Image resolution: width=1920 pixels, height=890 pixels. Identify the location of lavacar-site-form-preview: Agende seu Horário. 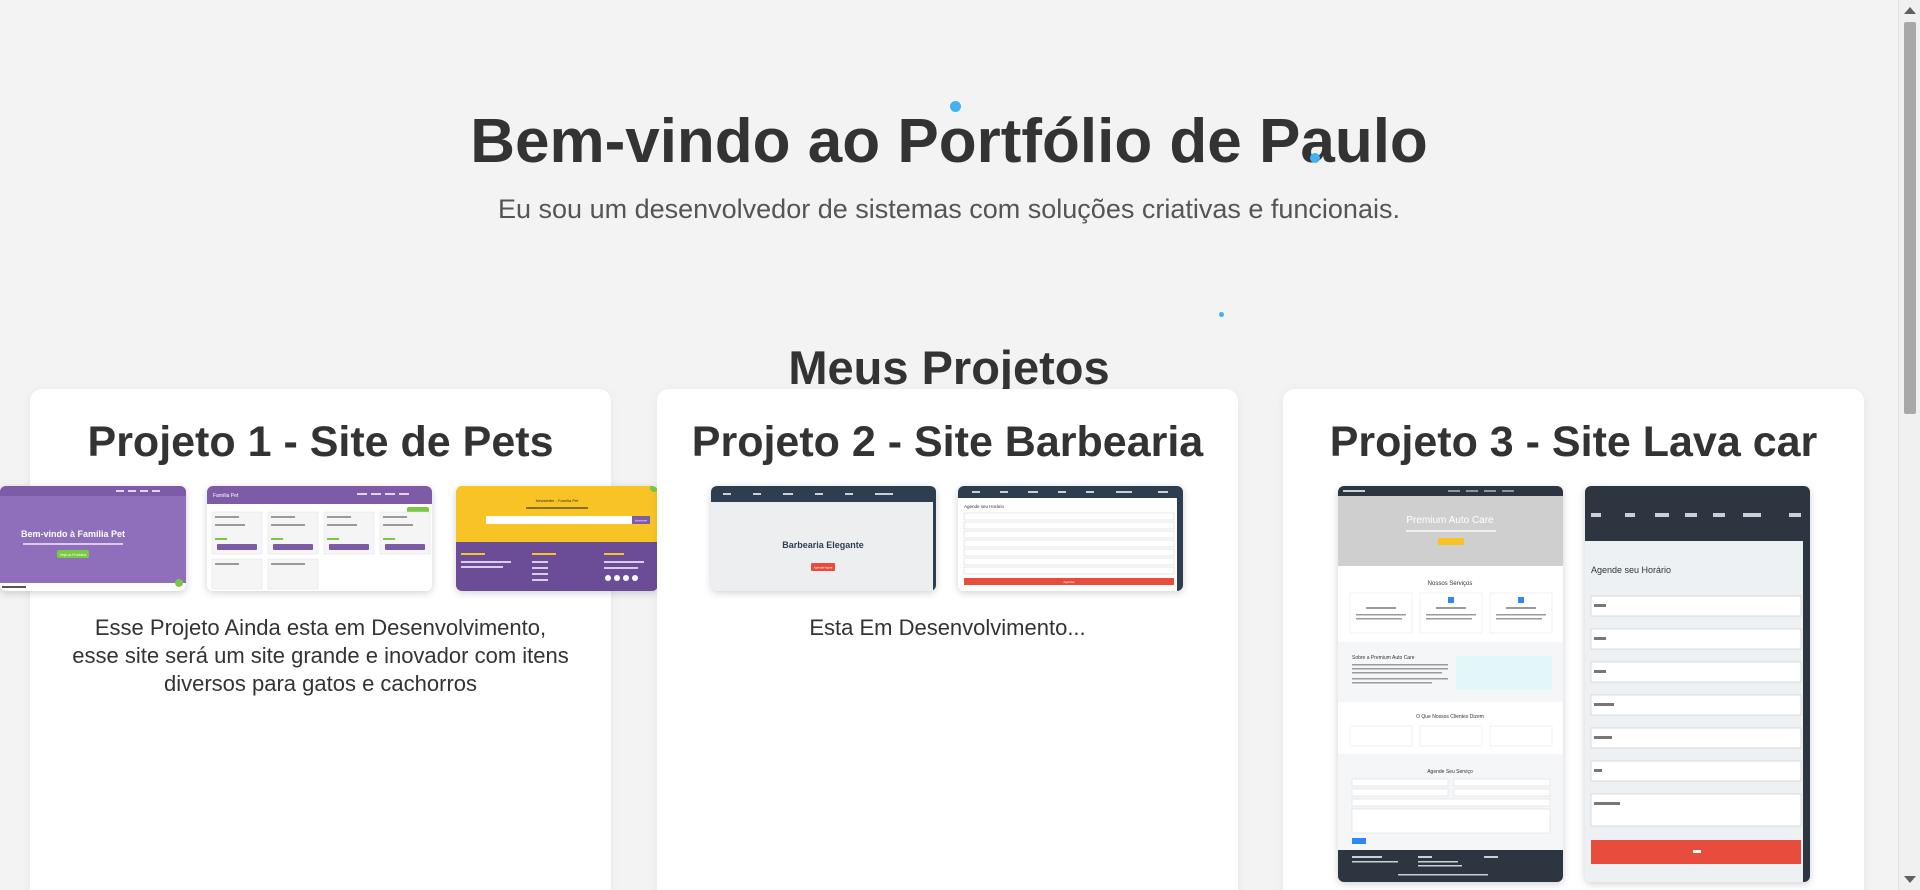
(1697, 684).